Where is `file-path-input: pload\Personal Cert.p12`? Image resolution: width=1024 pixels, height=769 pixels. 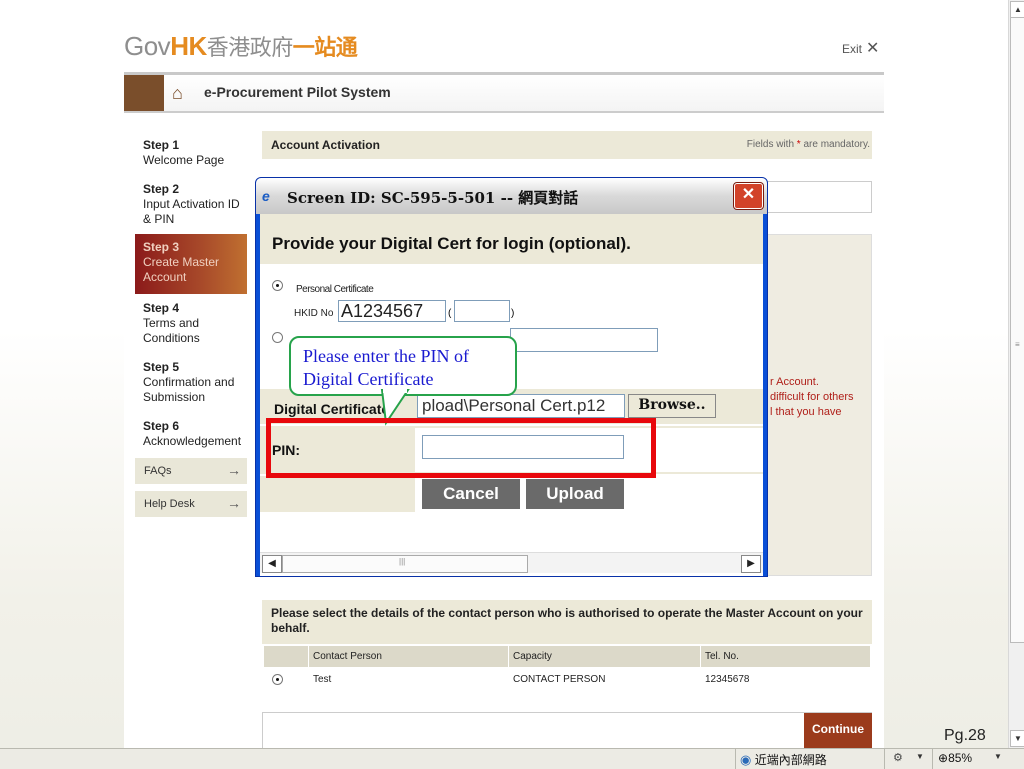
file-path-input: pload\Personal Cert.p12 is located at coordinates (521, 406).